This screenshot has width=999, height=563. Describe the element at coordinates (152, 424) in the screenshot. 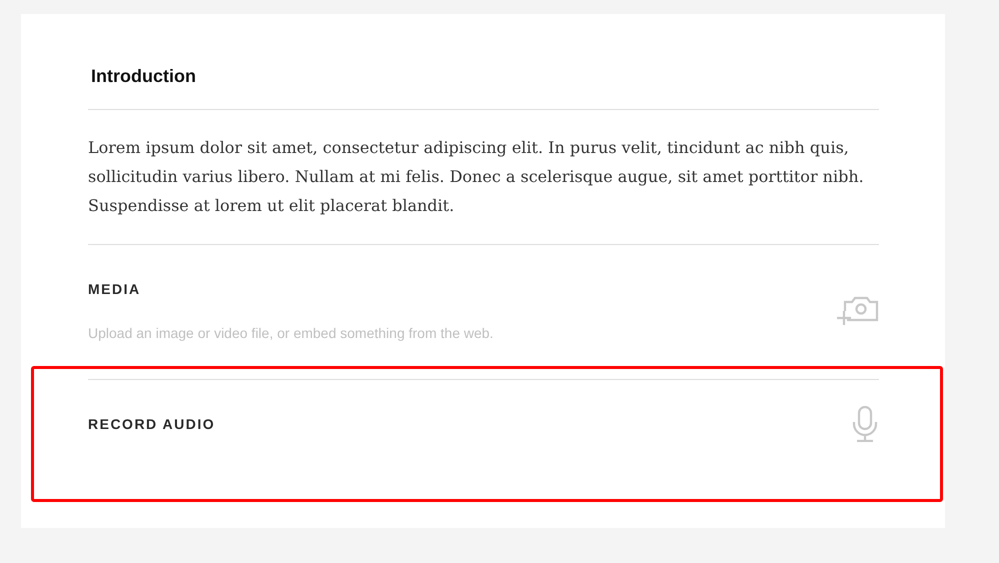

I see `section-label: RECORD AUDIO` at that location.